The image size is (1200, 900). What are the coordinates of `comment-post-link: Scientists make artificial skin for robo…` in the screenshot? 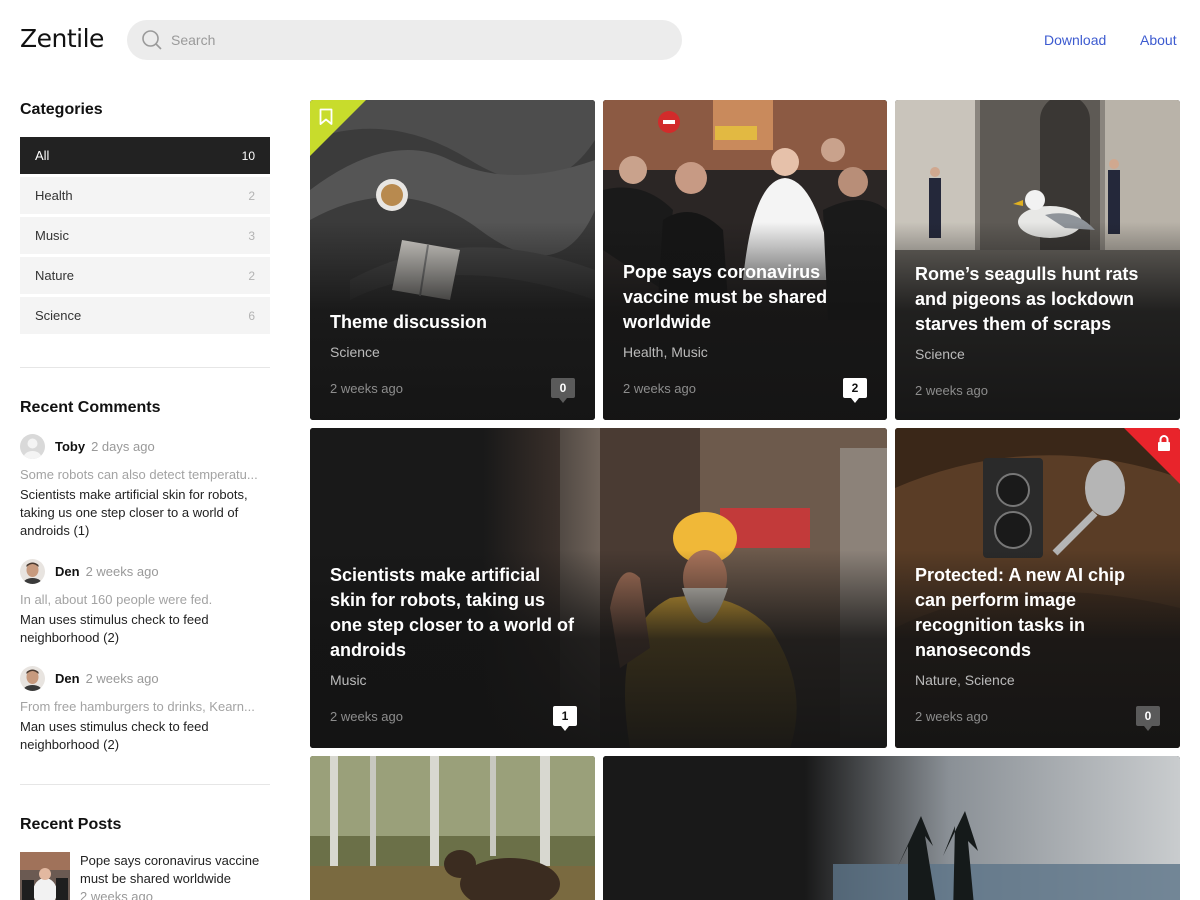 It's located at (145, 513).